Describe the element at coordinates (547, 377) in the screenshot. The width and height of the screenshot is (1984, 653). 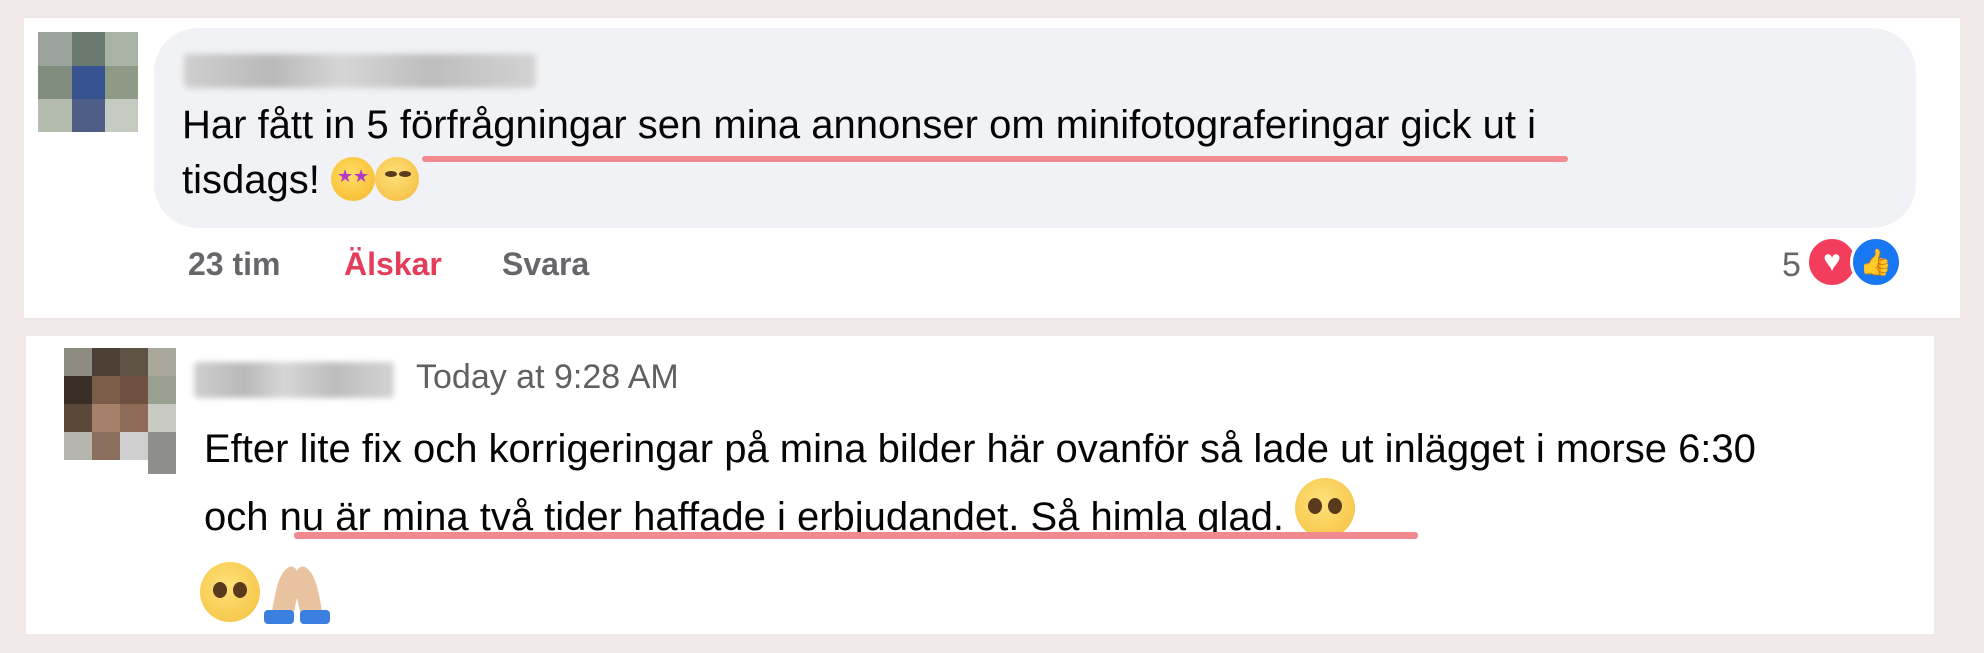
I see `comment-timestamp: Today at 9:28 AM` at that location.